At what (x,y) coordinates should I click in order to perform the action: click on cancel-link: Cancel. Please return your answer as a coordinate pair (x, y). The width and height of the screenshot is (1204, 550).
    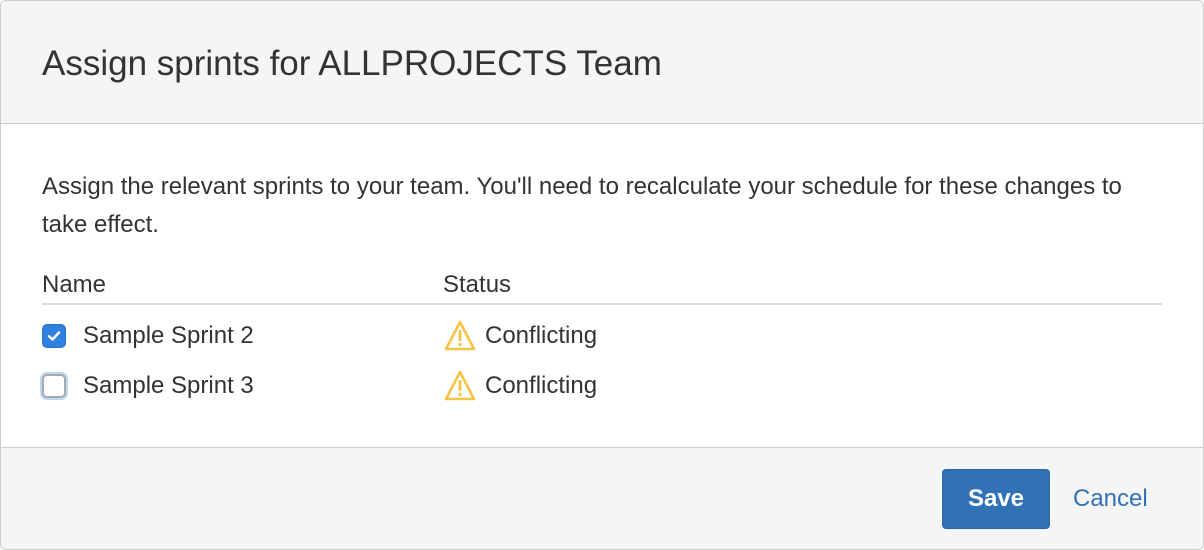
    Looking at the image, I should click on (1110, 499).